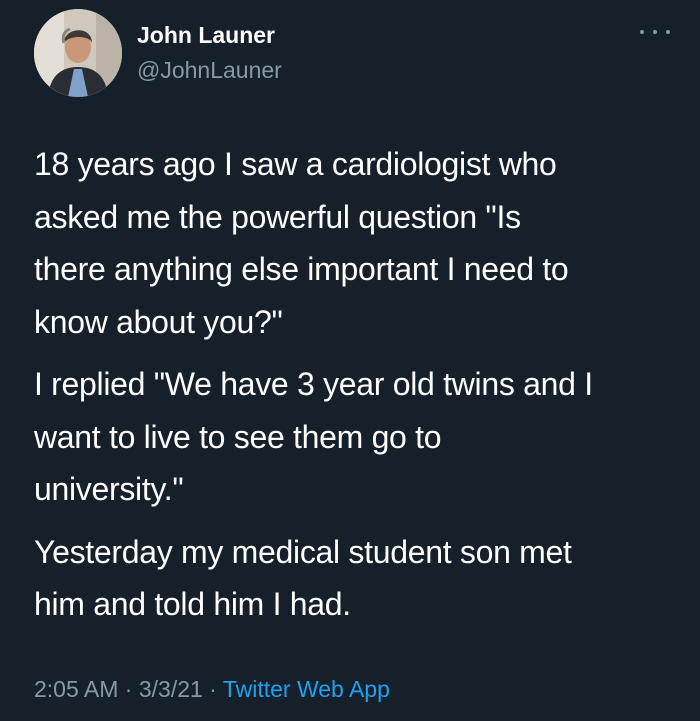 The image size is (700, 721). I want to click on avatar-photo, so click(78, 53).